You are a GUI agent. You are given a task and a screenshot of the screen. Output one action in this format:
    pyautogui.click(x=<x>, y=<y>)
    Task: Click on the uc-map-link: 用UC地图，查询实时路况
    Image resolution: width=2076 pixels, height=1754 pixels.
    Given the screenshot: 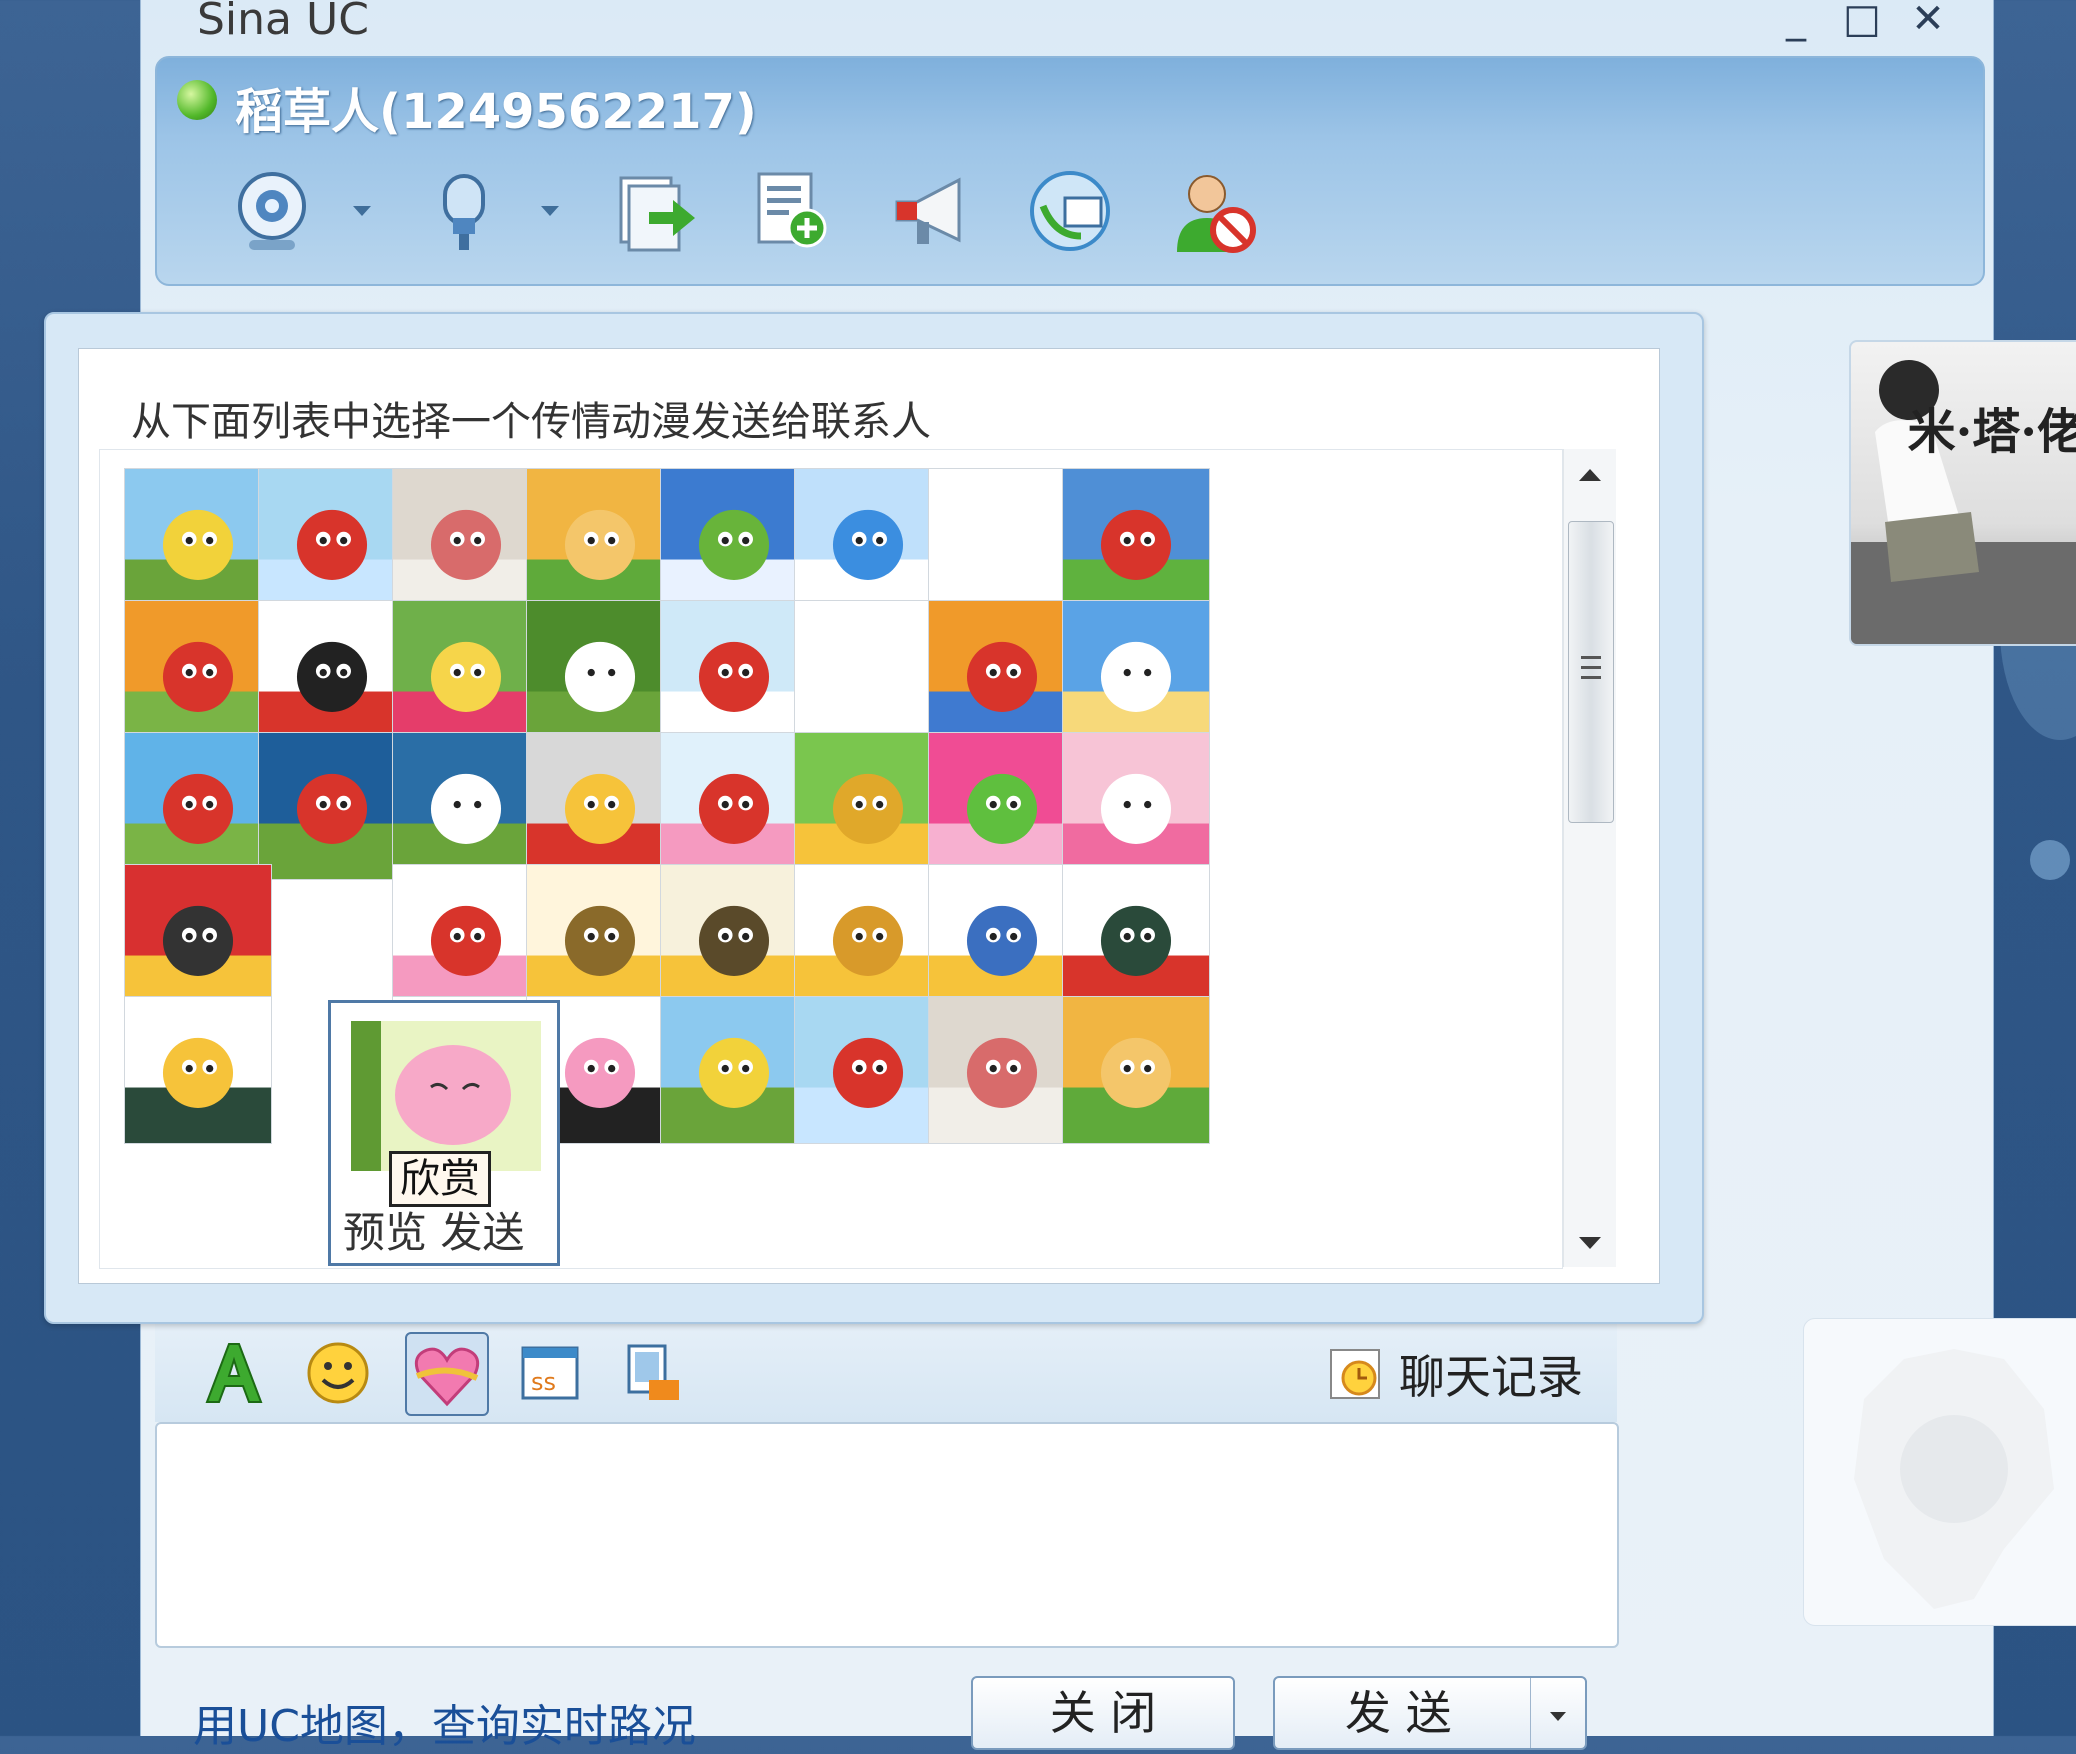 What is the action you would take?
    pyautogui.click(x=444, y=1722)
    